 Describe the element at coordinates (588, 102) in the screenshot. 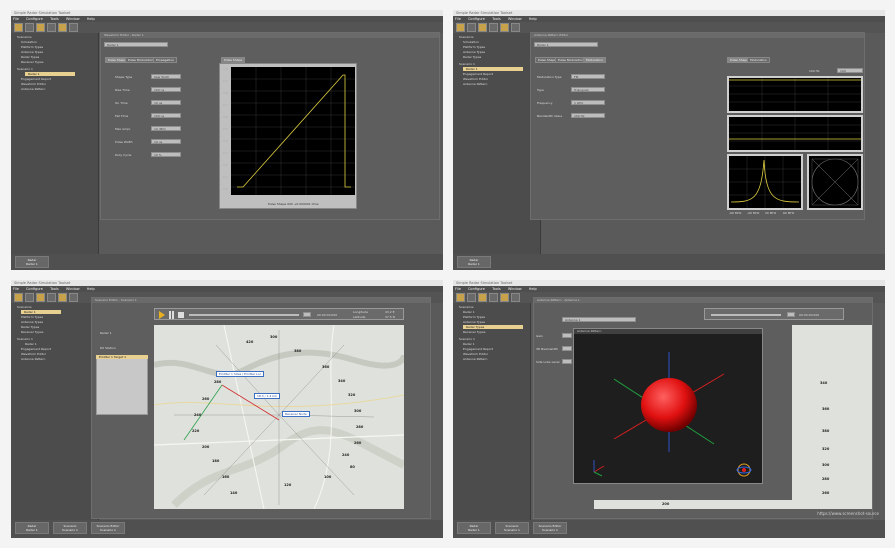

I see `frequency-field: 1 GHz` at that location.